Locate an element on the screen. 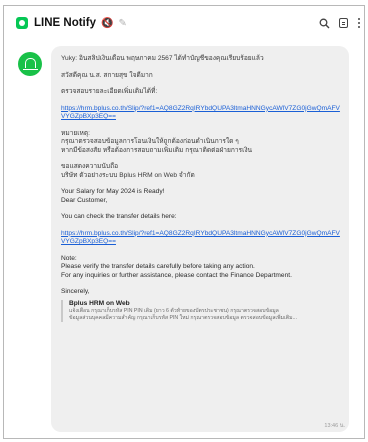 Image resolution: width=368 pixels, height=442 pixels. sincerely-en: Sincerely, is located at coordinates (75, 292).